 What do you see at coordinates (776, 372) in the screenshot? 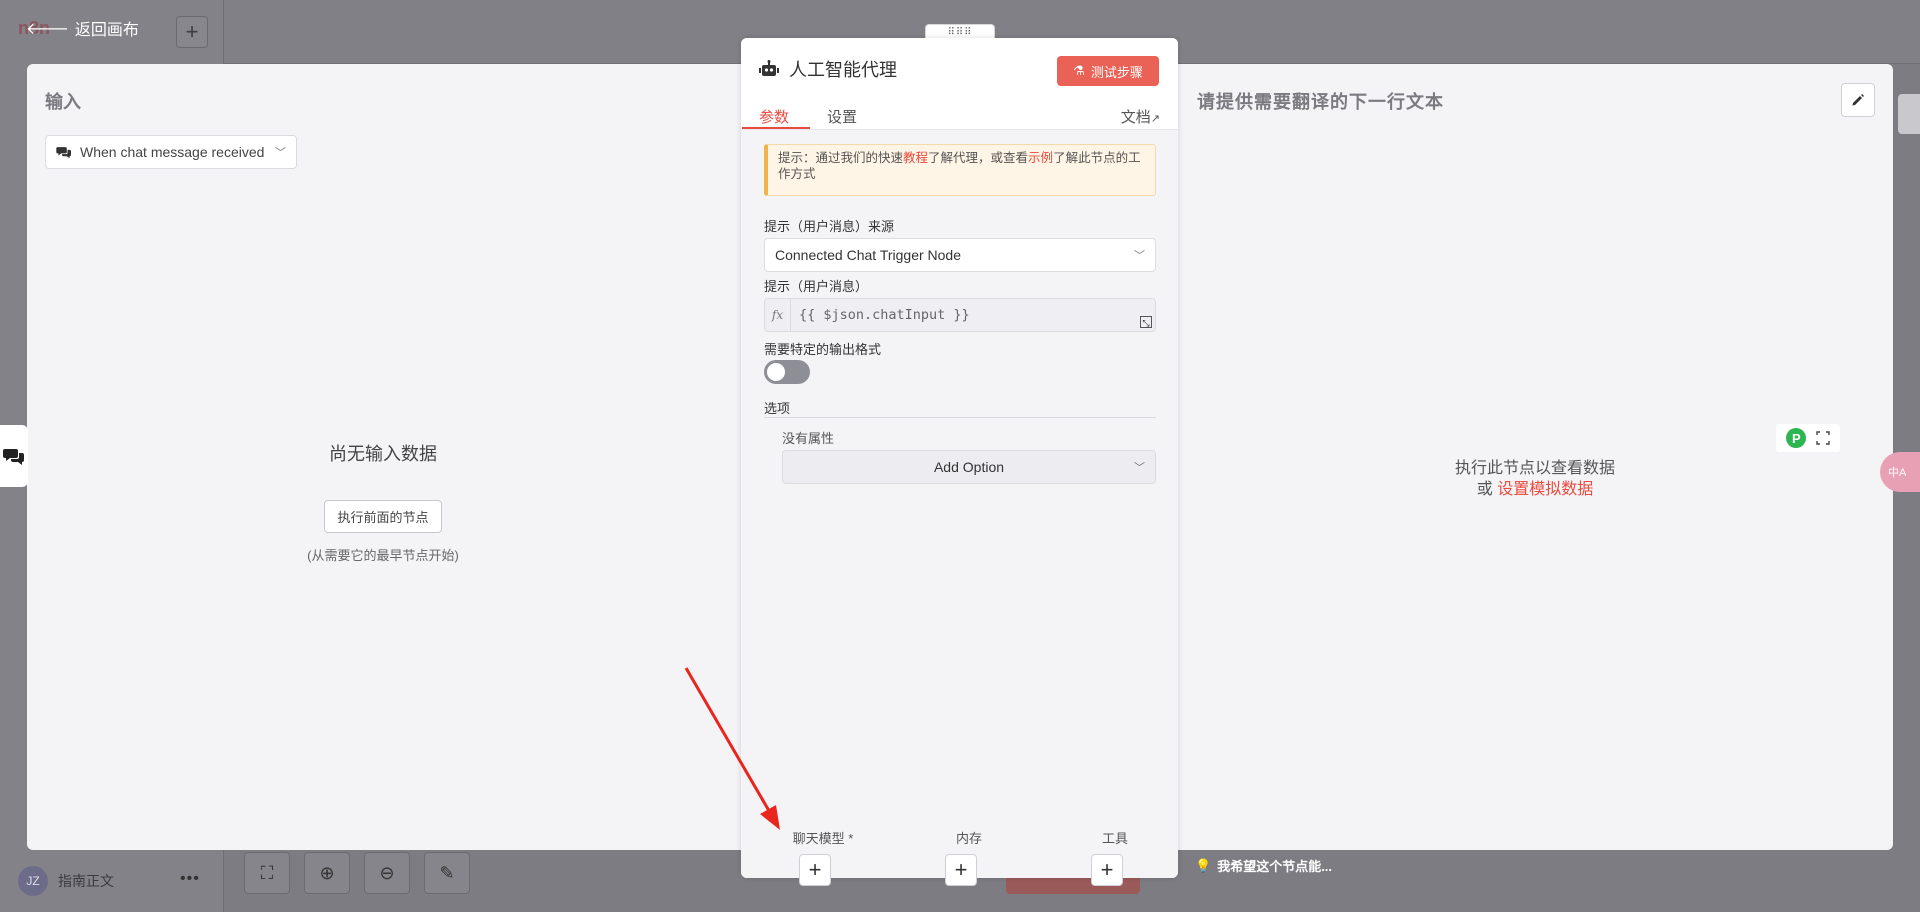
I see `toggle-knob` at bounding box center [776, 372].